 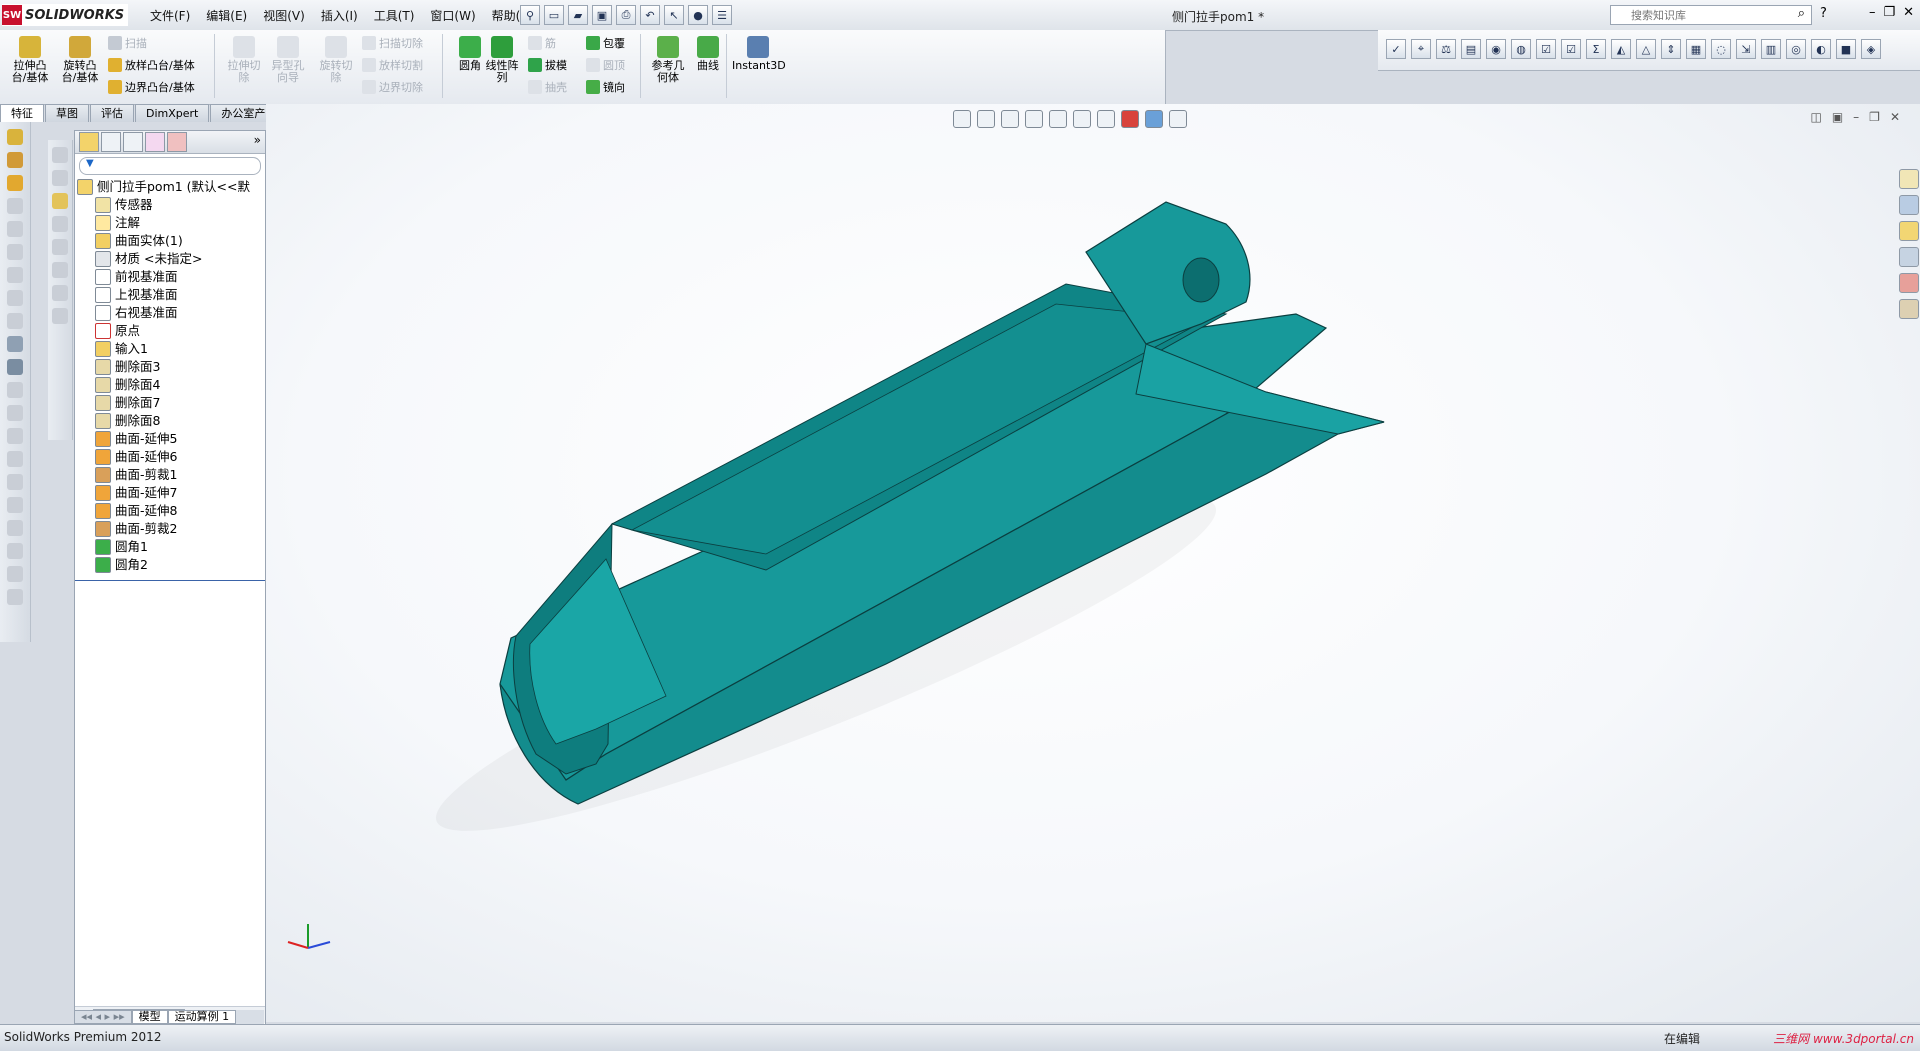 I want to click on view-palette-icon, so click(x=1909, y=257).